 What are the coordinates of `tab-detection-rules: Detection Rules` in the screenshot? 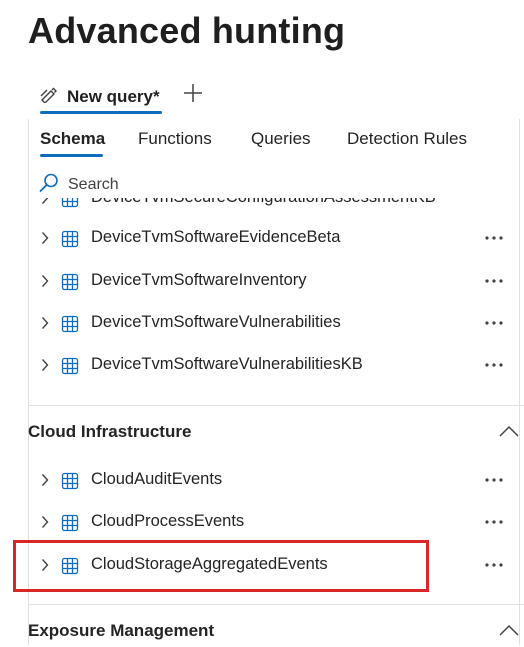 It's located at (407, 142).